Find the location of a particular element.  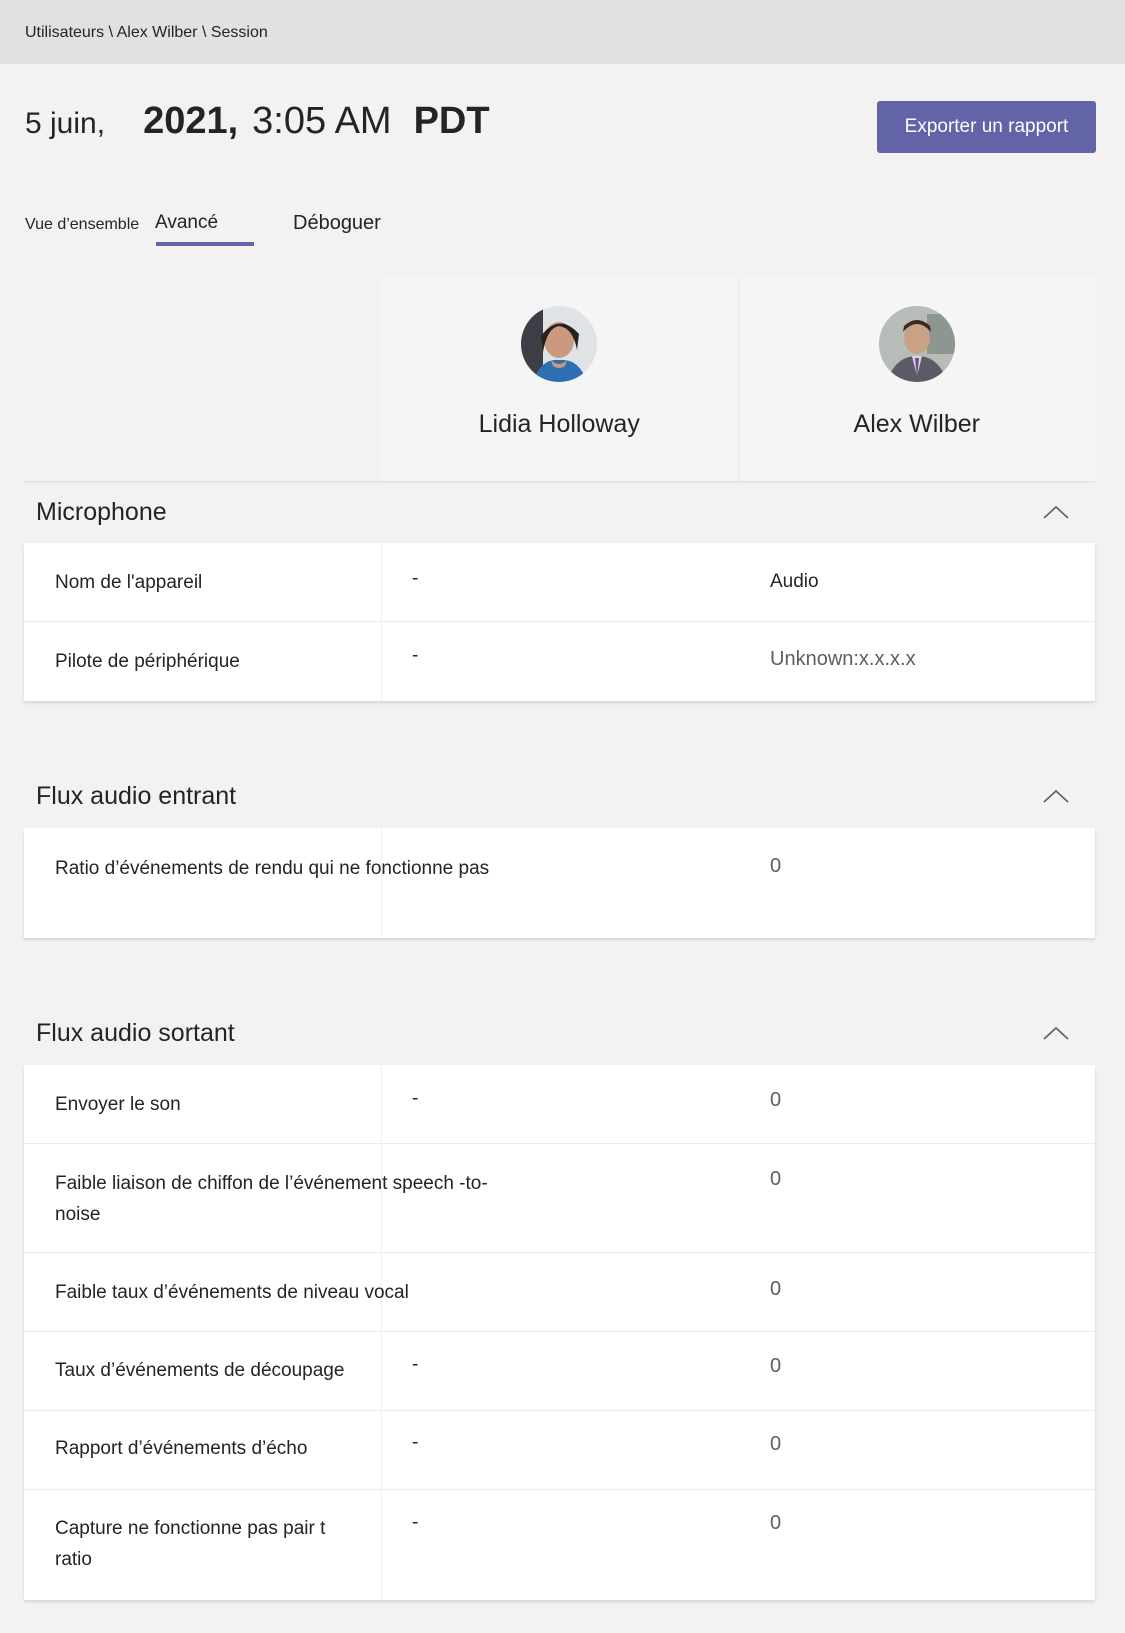

participants-header: Lidia Holloway Alex Wilber is located at coordinates (738, 379).